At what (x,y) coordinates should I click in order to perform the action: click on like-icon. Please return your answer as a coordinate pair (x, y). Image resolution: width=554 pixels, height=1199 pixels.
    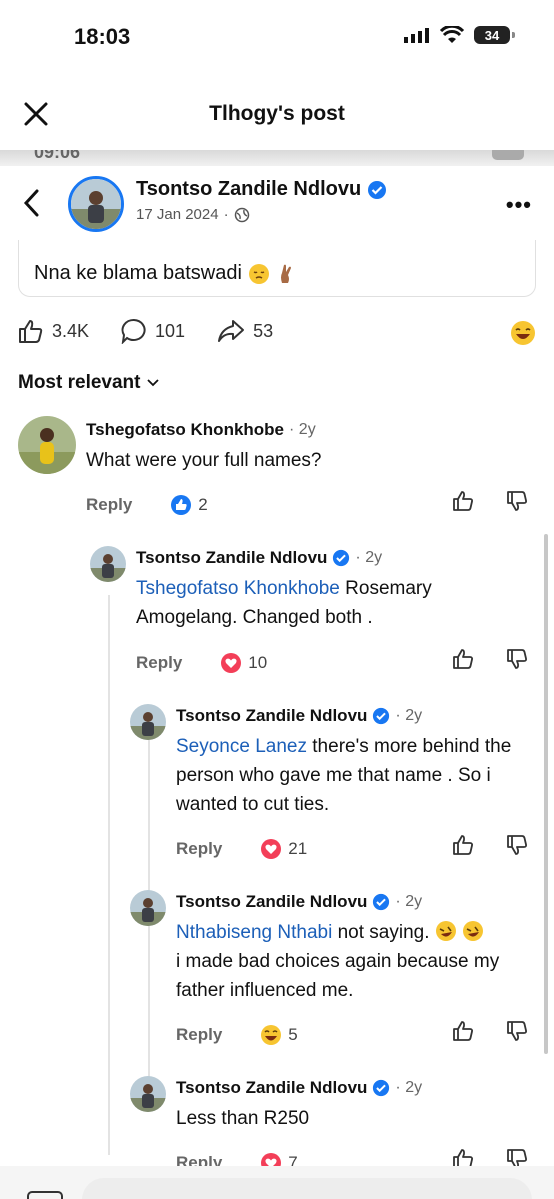
    Looking at the image, I should click on (31, 331).